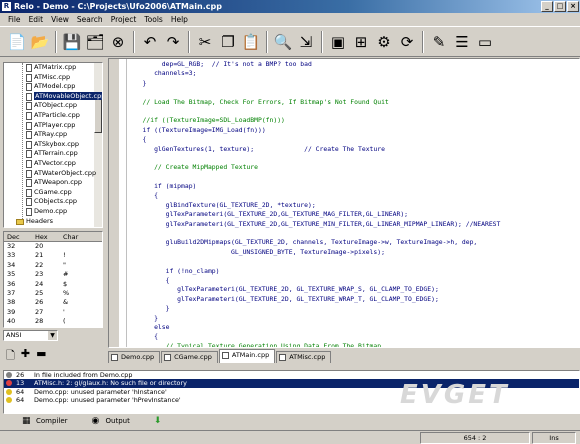 The image size is (580, 444). I want to click on menu-tools: Tools, so click(153, 19).